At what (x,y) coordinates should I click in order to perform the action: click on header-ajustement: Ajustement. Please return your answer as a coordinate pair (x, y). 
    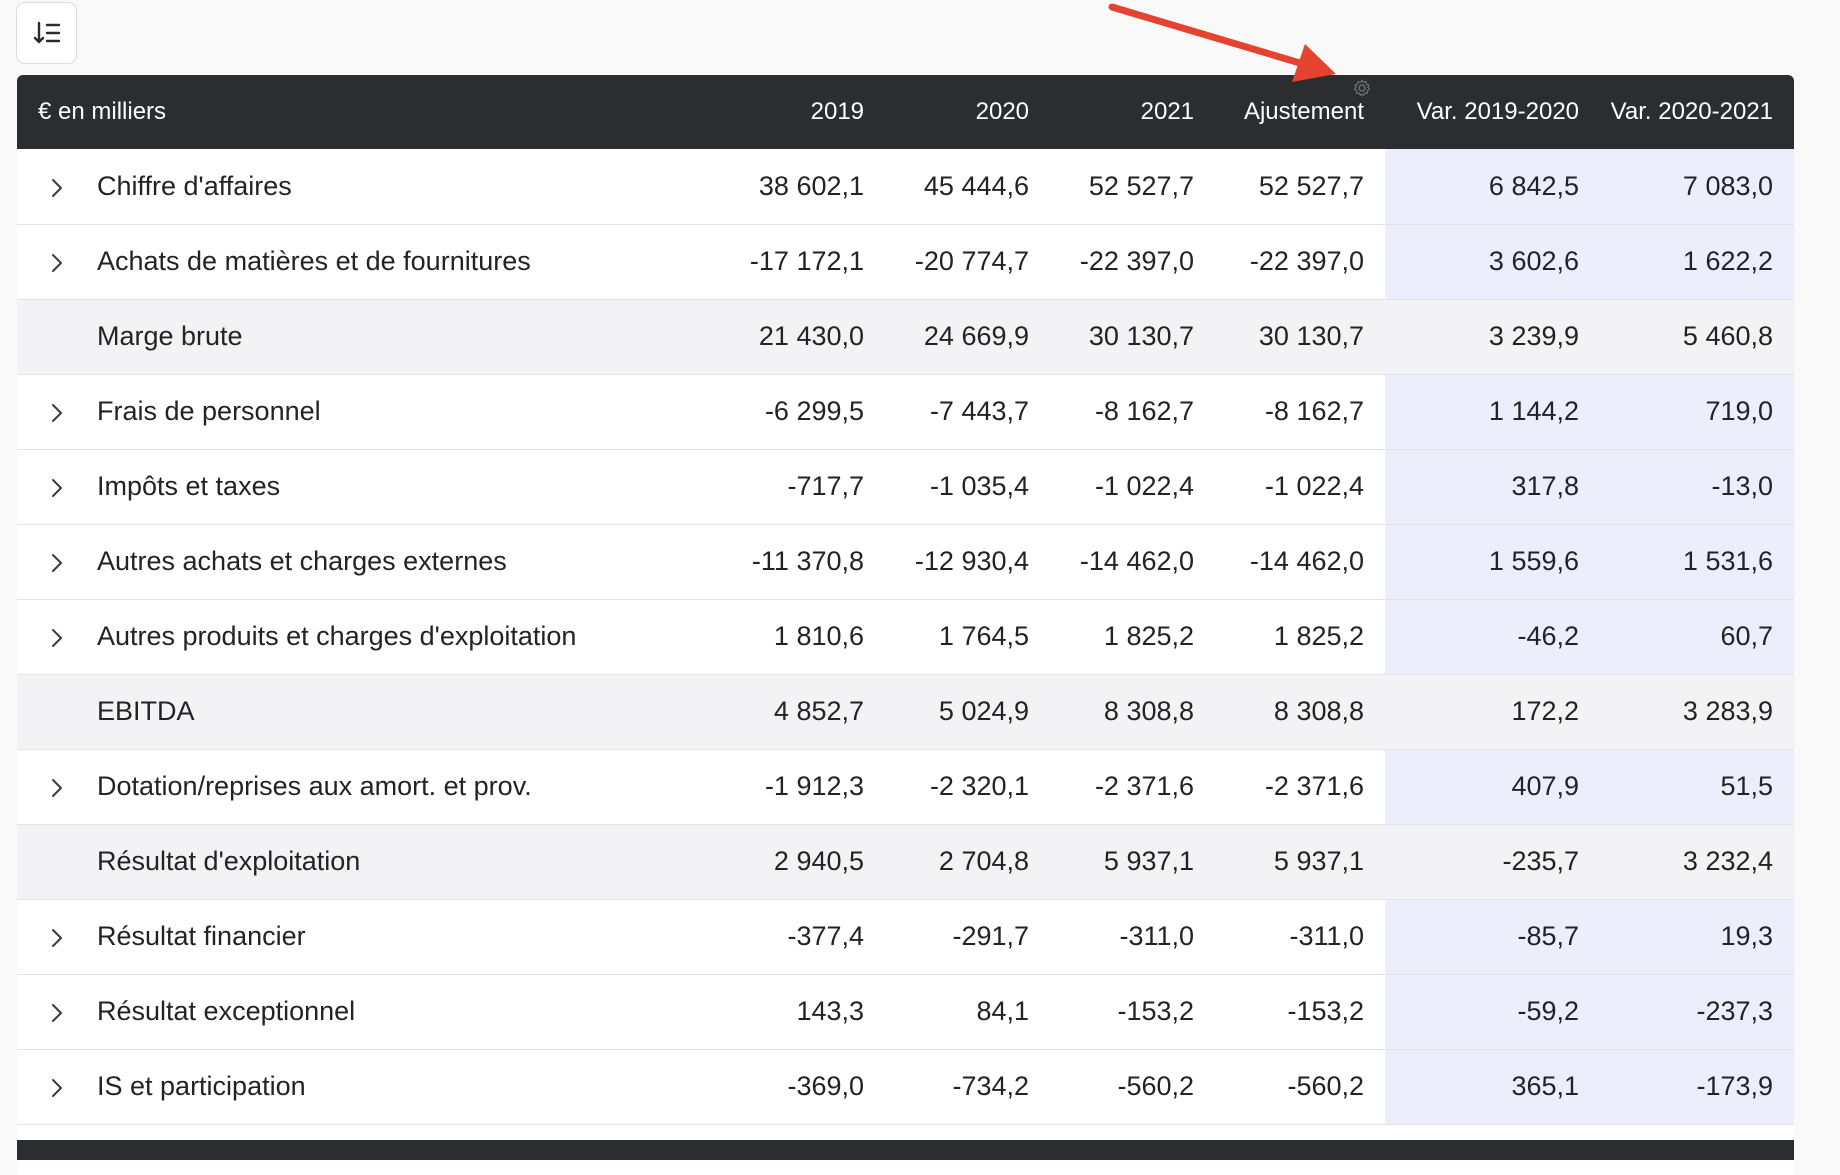
    Looking at the image, I should click on (1300, 112).